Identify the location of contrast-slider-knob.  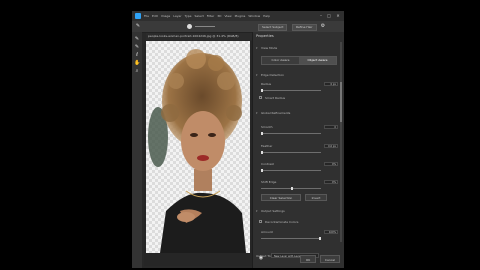
(262, 170).